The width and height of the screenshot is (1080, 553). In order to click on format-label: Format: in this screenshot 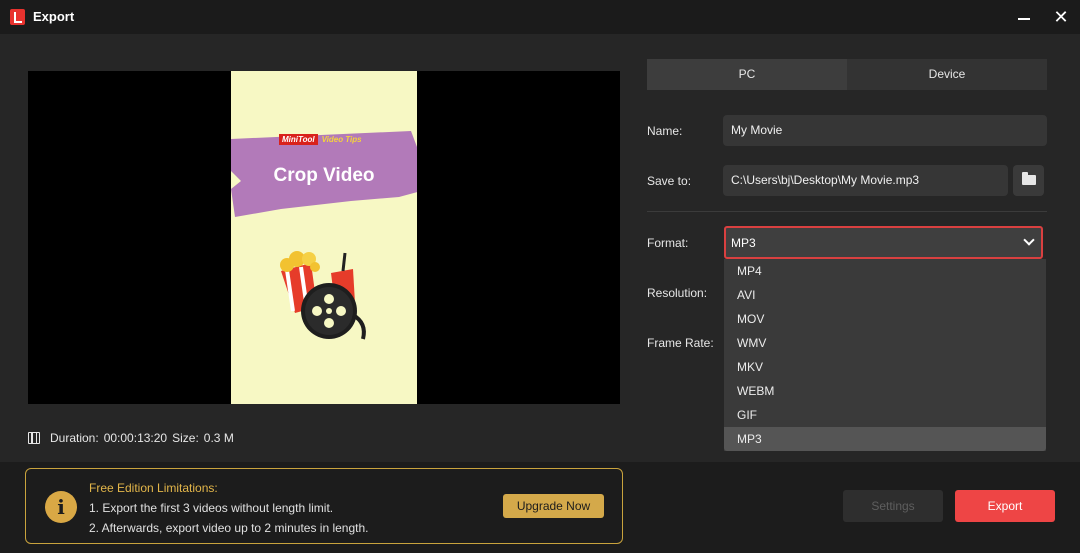, I will do `click(668, 243)`.